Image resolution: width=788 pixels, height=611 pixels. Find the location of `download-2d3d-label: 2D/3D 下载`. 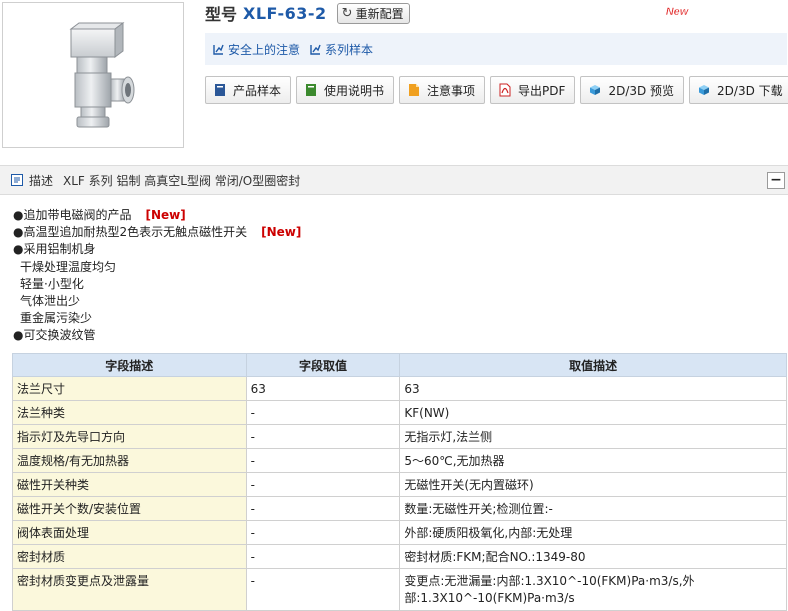

download-2d3d-label: 2D/3D 下载 is located at coordinates (750, 90).